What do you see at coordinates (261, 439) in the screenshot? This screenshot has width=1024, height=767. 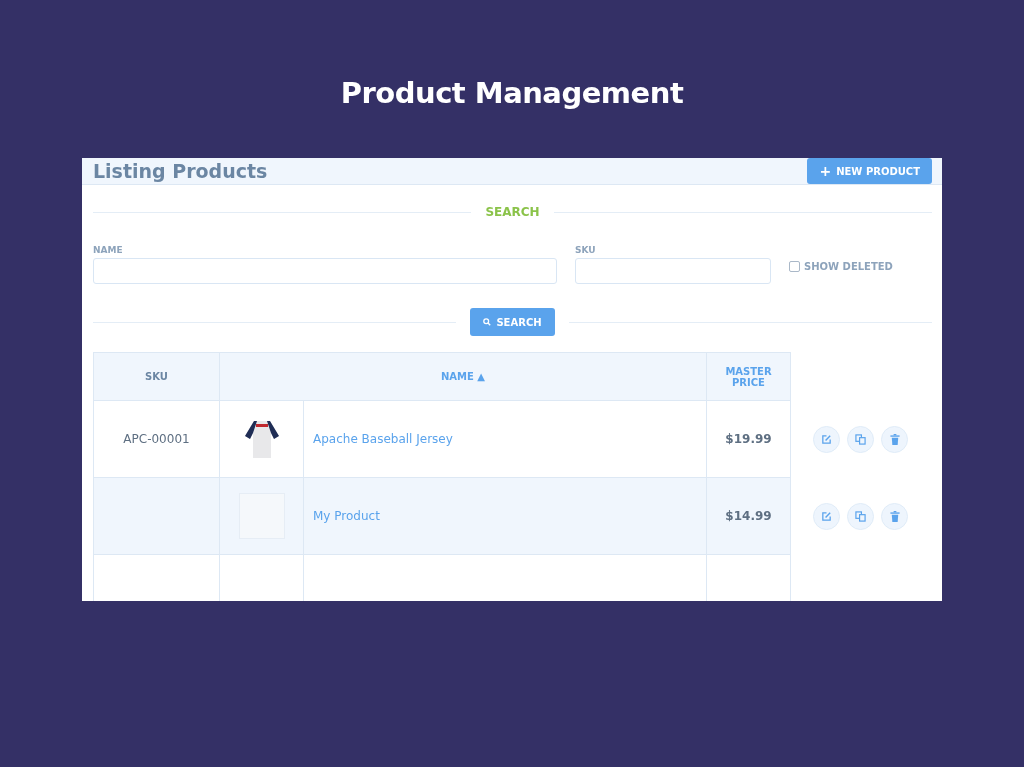 I see `jersey-photo` at bounding box center [261, 439].